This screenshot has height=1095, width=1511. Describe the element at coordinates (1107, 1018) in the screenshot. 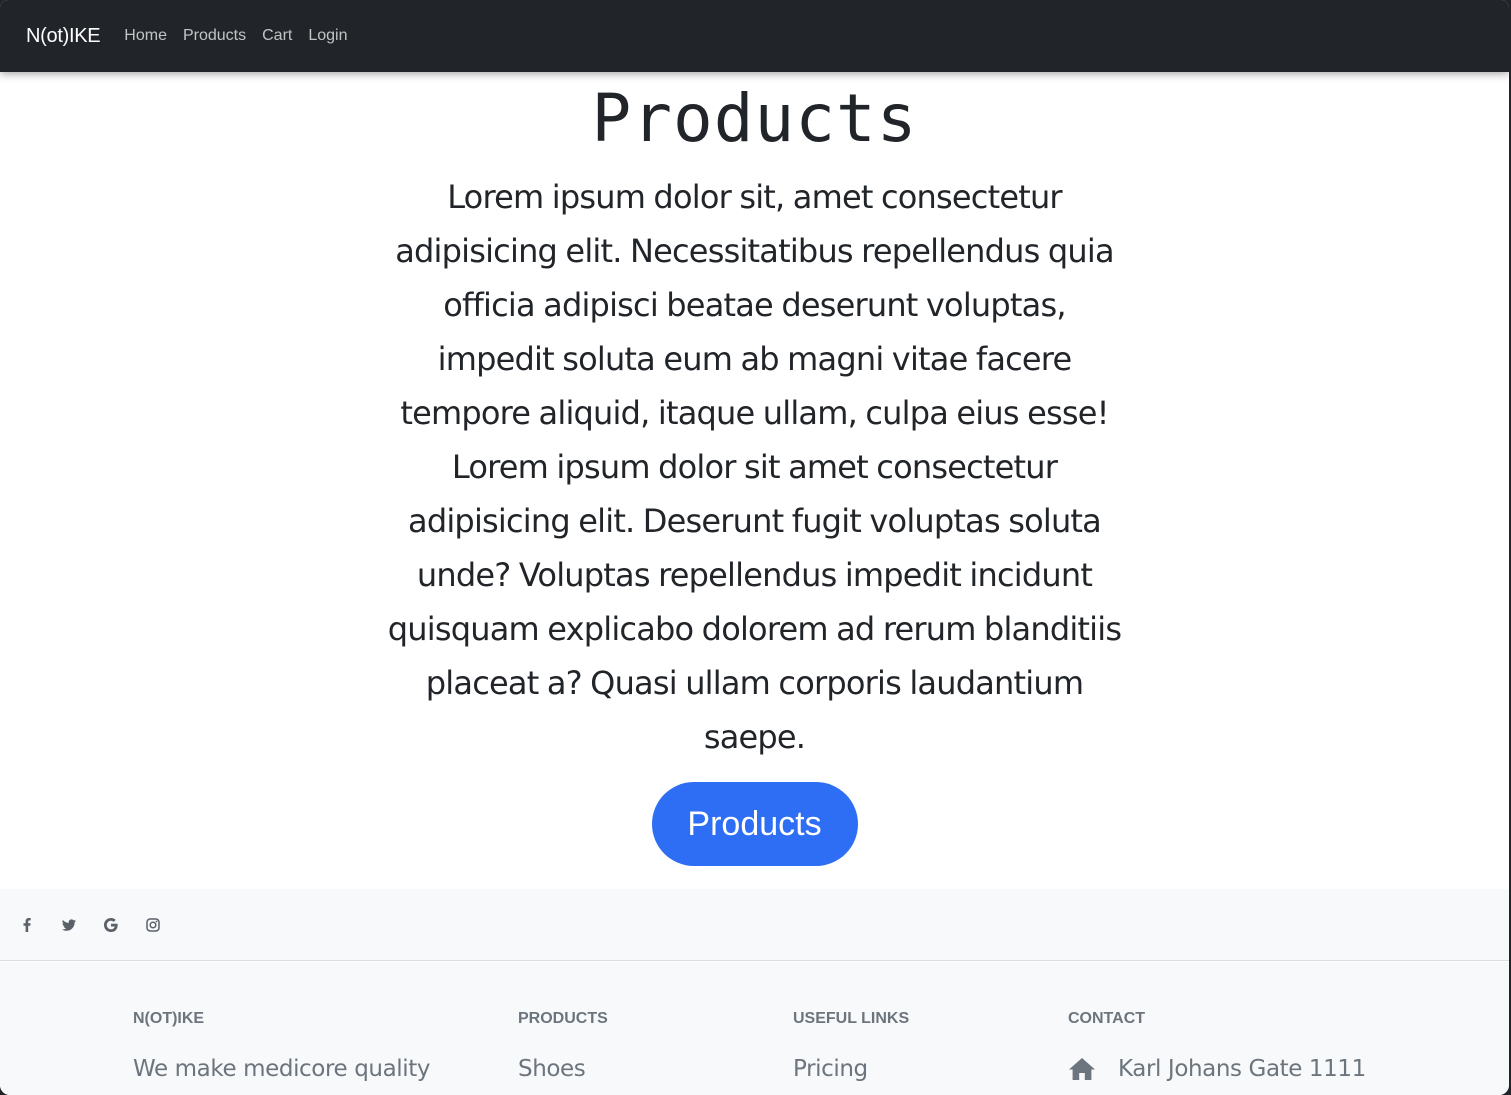

I see `footer-contact-title: Contact` at that location.